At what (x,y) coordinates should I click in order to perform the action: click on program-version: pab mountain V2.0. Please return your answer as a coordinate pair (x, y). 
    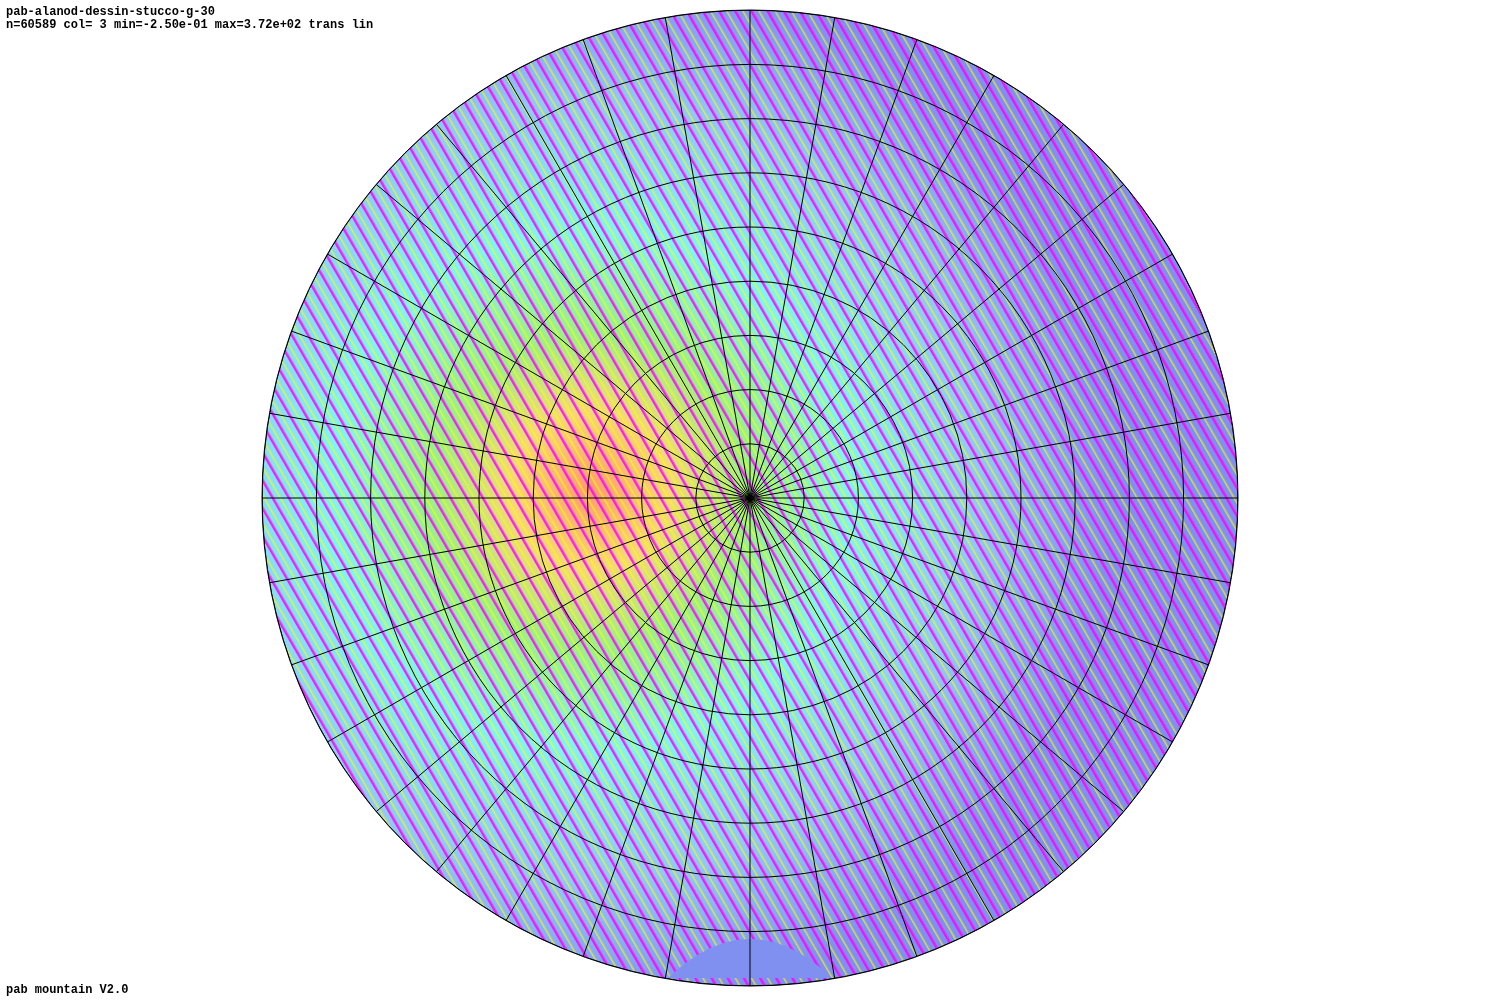
    Looking at the image, I should click on (67, 990).